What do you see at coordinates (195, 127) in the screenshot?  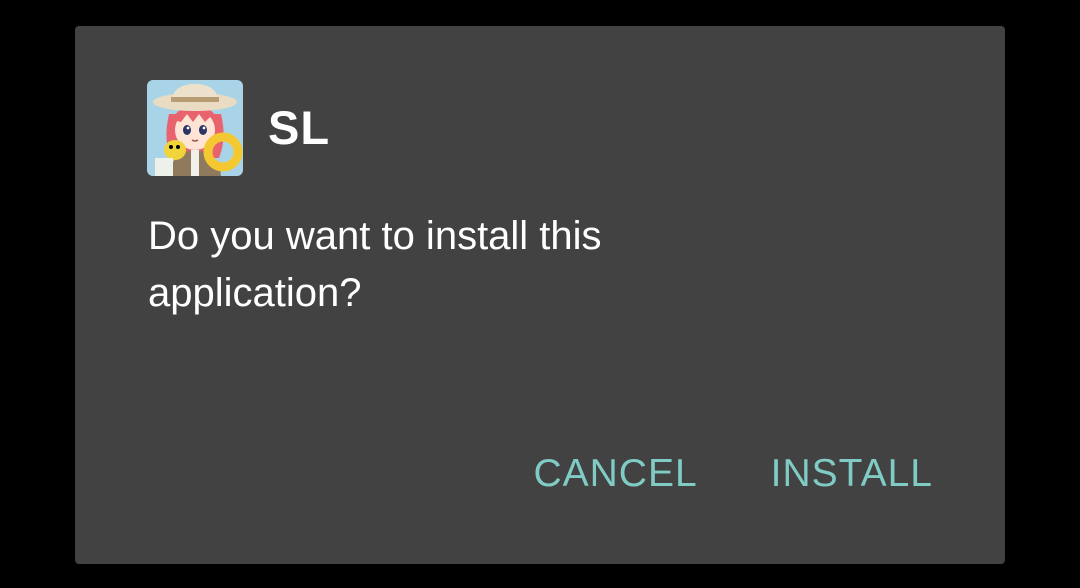 I see `app-icon` at bounding box center [195, 127].